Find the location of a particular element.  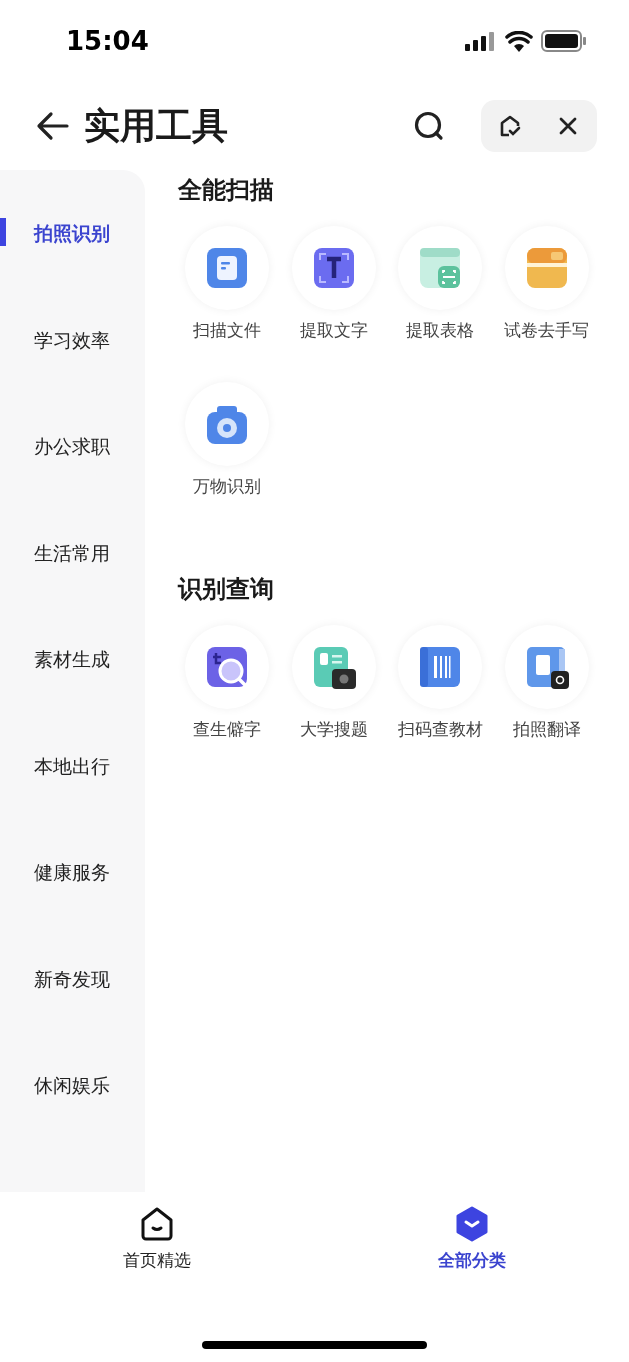

document-icon is located at coordinates (227, 268).